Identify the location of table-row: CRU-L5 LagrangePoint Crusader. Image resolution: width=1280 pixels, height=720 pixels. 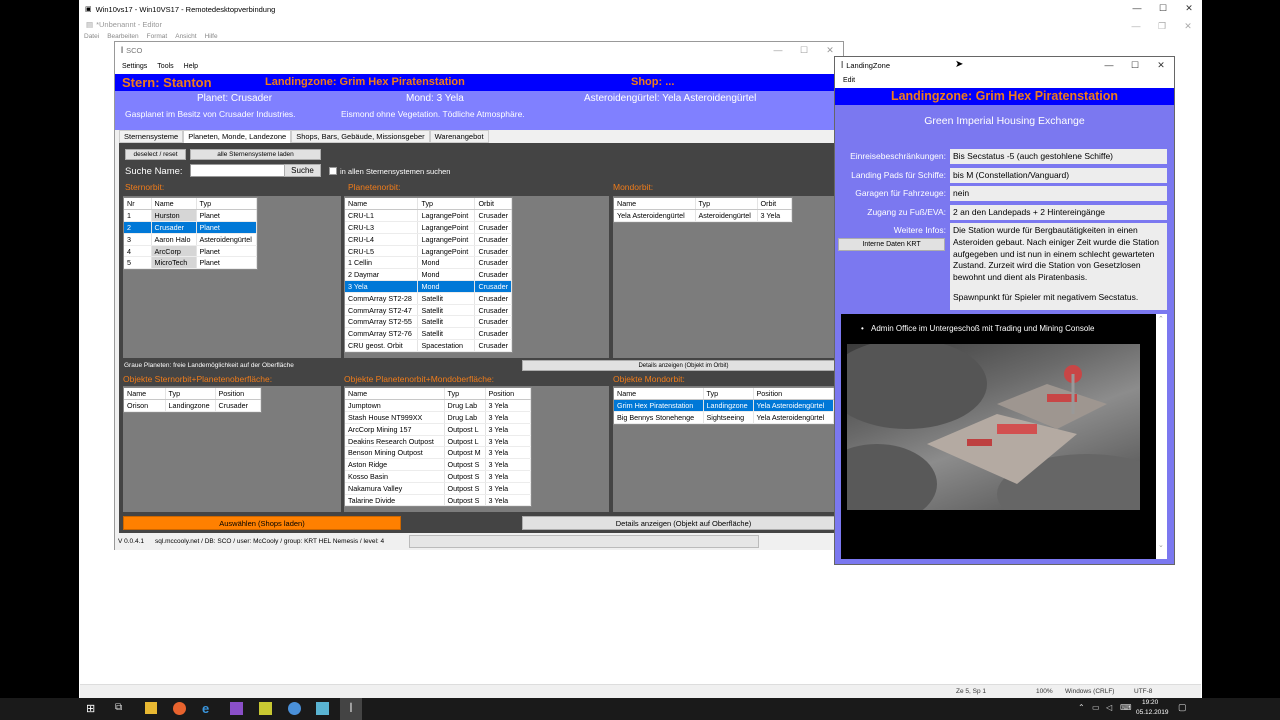
(428, 251).